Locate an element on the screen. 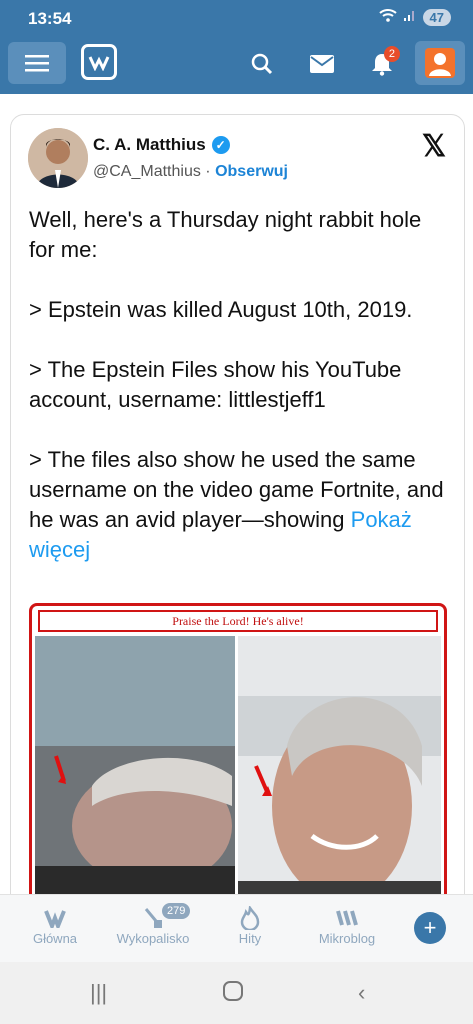 The height and width of the screenshot is (1024, 473). author-handle-line: @CA_Matthius · Obserwuj is located at coordinates (190, 172).